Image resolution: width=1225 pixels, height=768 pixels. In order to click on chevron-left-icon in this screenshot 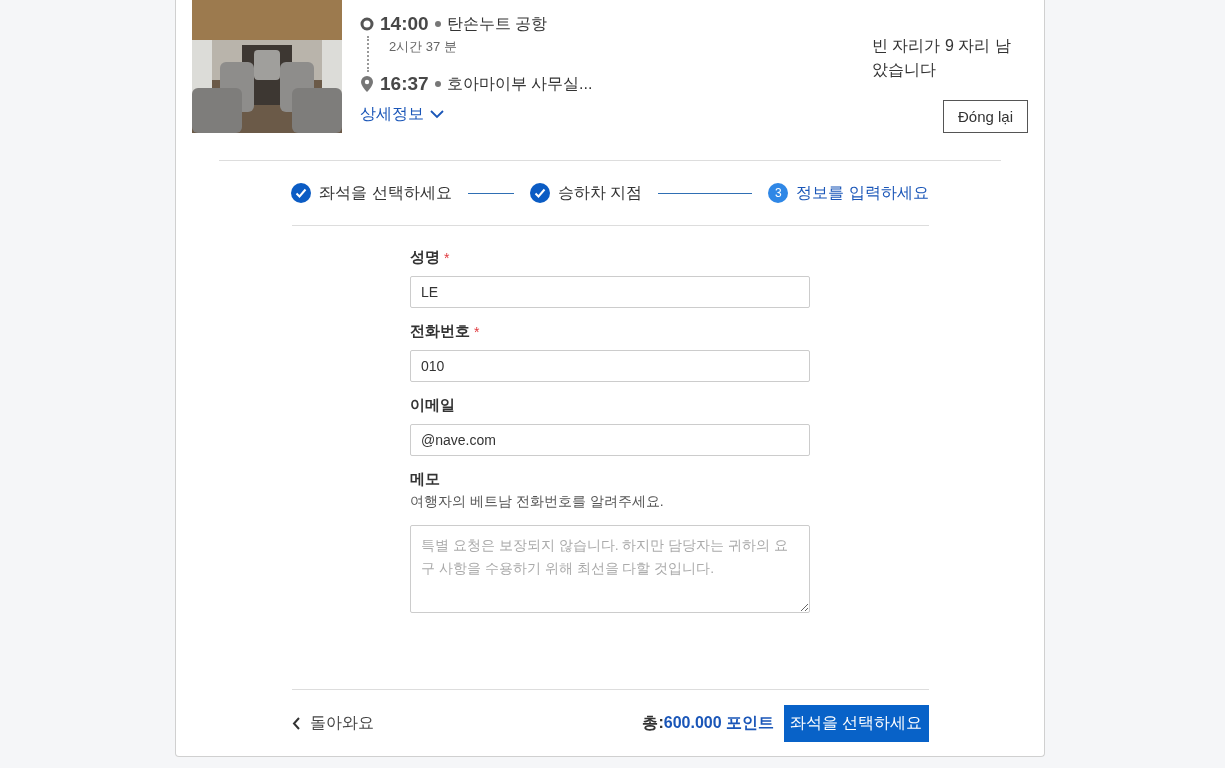, I will do `click(295, 723)`.